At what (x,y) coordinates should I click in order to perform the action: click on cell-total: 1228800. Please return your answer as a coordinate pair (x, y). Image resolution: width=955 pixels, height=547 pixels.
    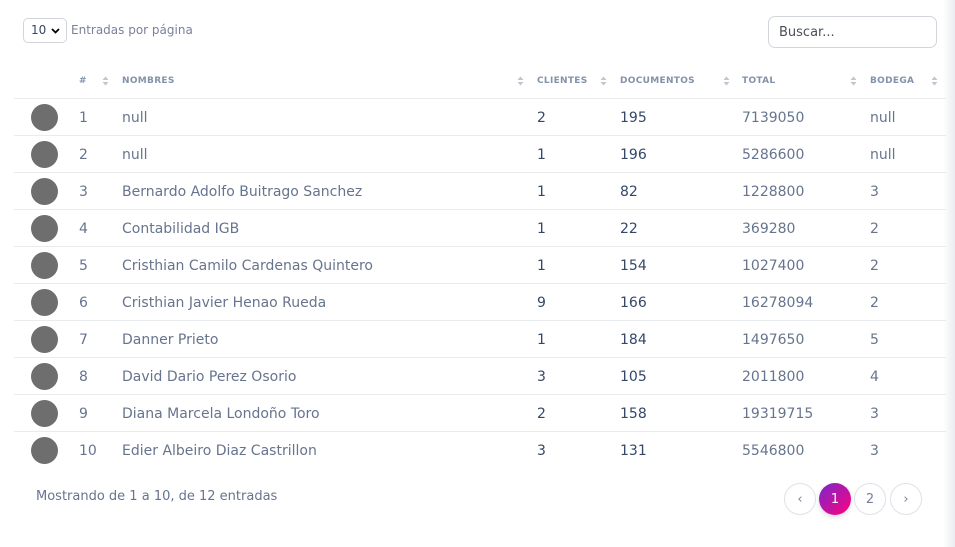
    Looking at the image, I should click on (773, 191).